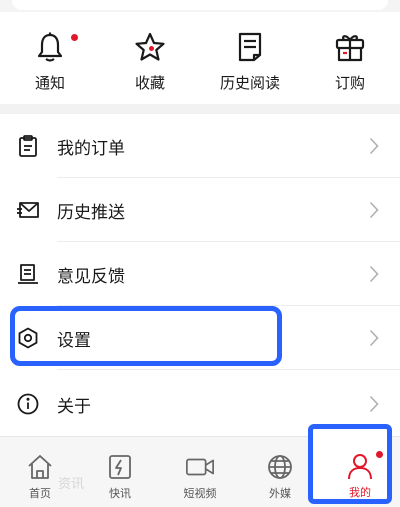 Image resolution: width=400 pixels, height=507 pixels. I want to click on quick-action-subscribe: 订购, so click(350, 52).